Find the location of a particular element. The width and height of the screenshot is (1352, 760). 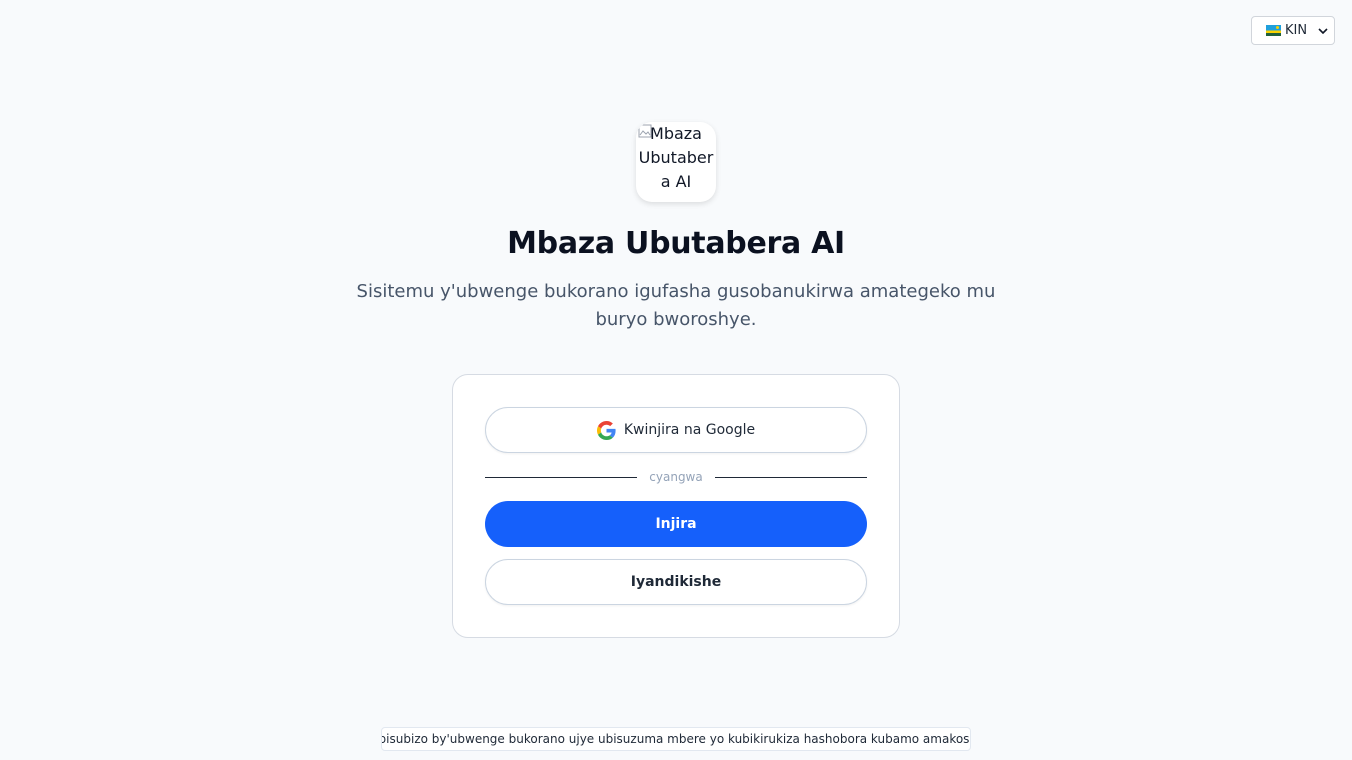

language-select-value: KIN is located at coordinates (1296, 30).